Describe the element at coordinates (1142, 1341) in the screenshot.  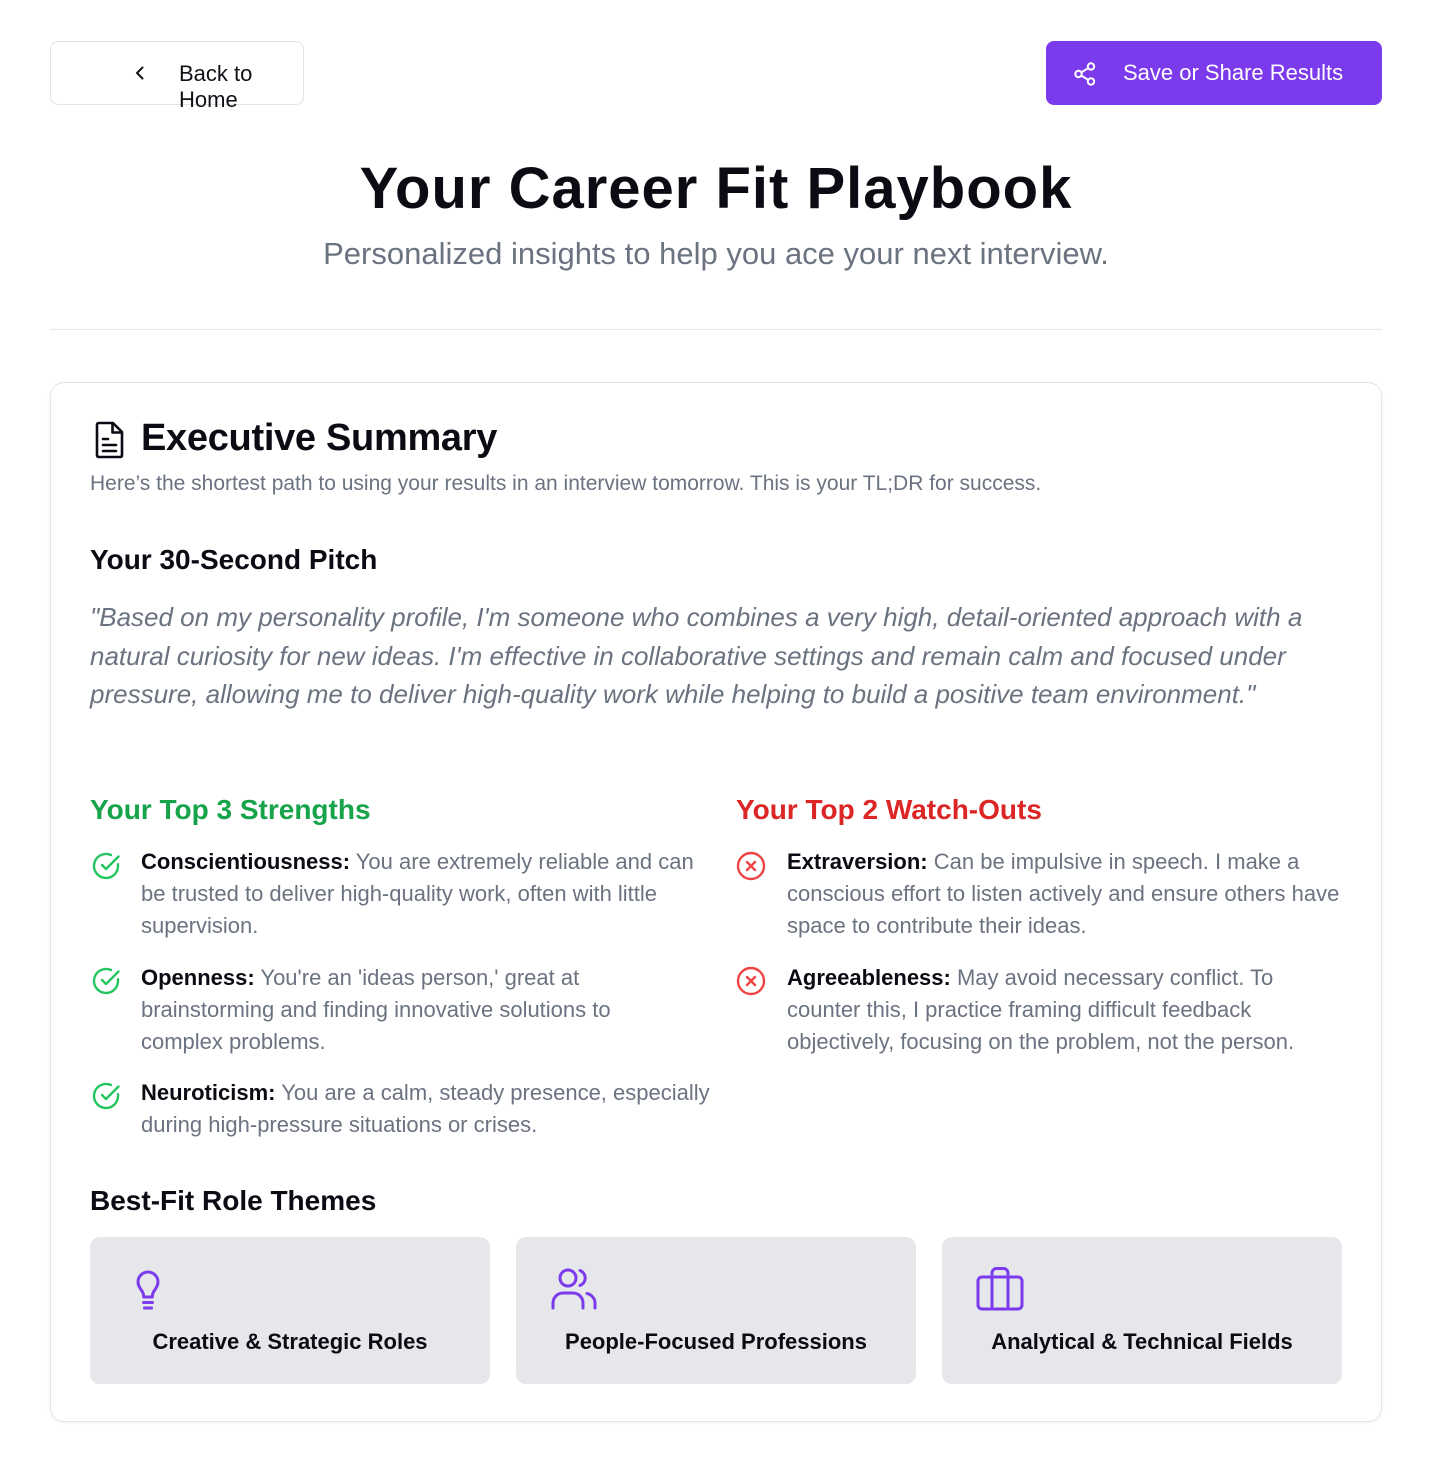
I see `role-card-label: Analytical & Technical Fields` at that location.